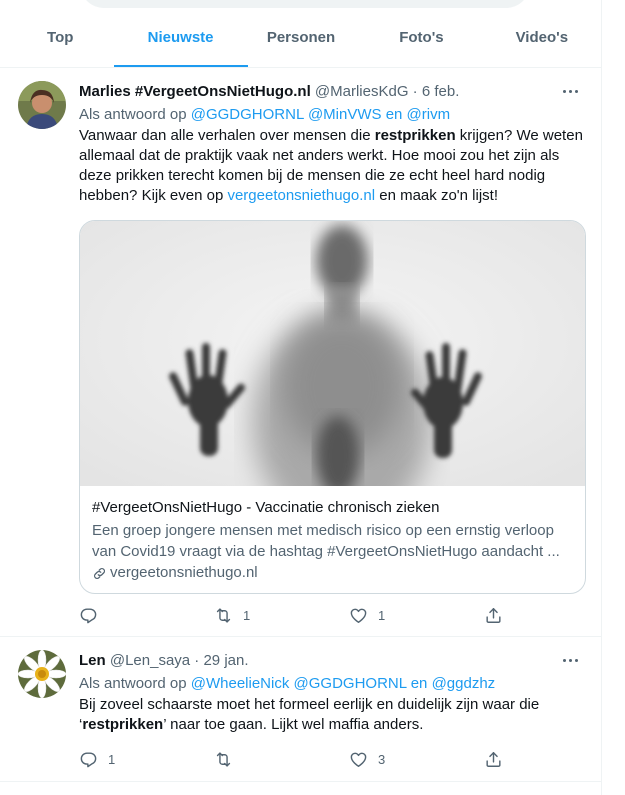 The height and width of the screenshot is (795, 625). I want to click on tweet-text-part: en maak zo'n lijst!, so click(436, 195).